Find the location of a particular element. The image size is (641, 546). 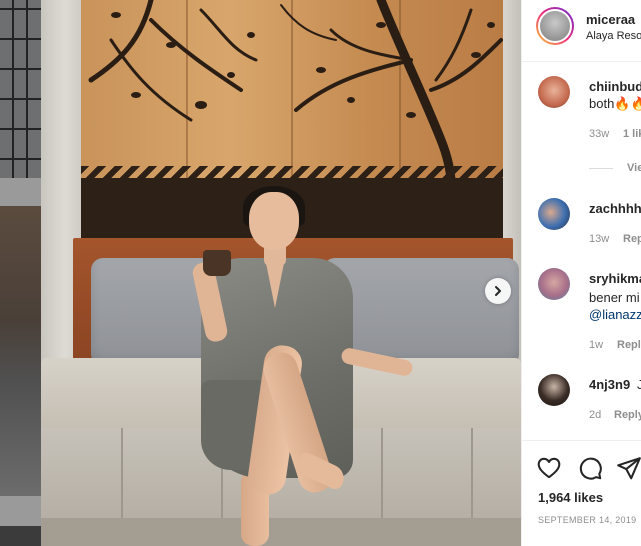

post-actions: 1,964 likes SEPTEMBER 14, 2019 is located at coordinates (581, 493).